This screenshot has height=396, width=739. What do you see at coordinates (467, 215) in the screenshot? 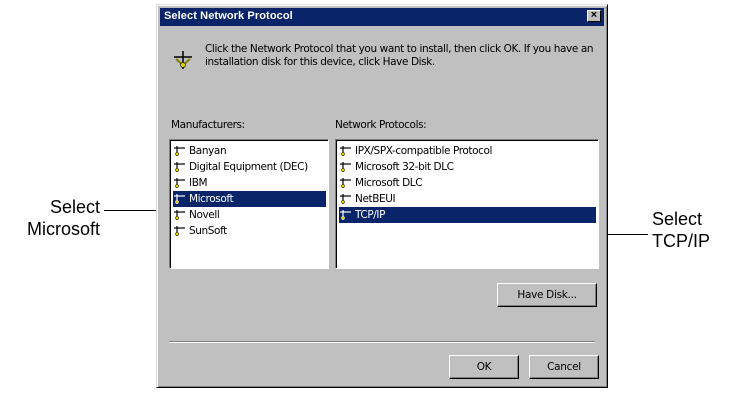
I see `list-item-tcpip: TCP/IP` at bounding box center [467, 215].